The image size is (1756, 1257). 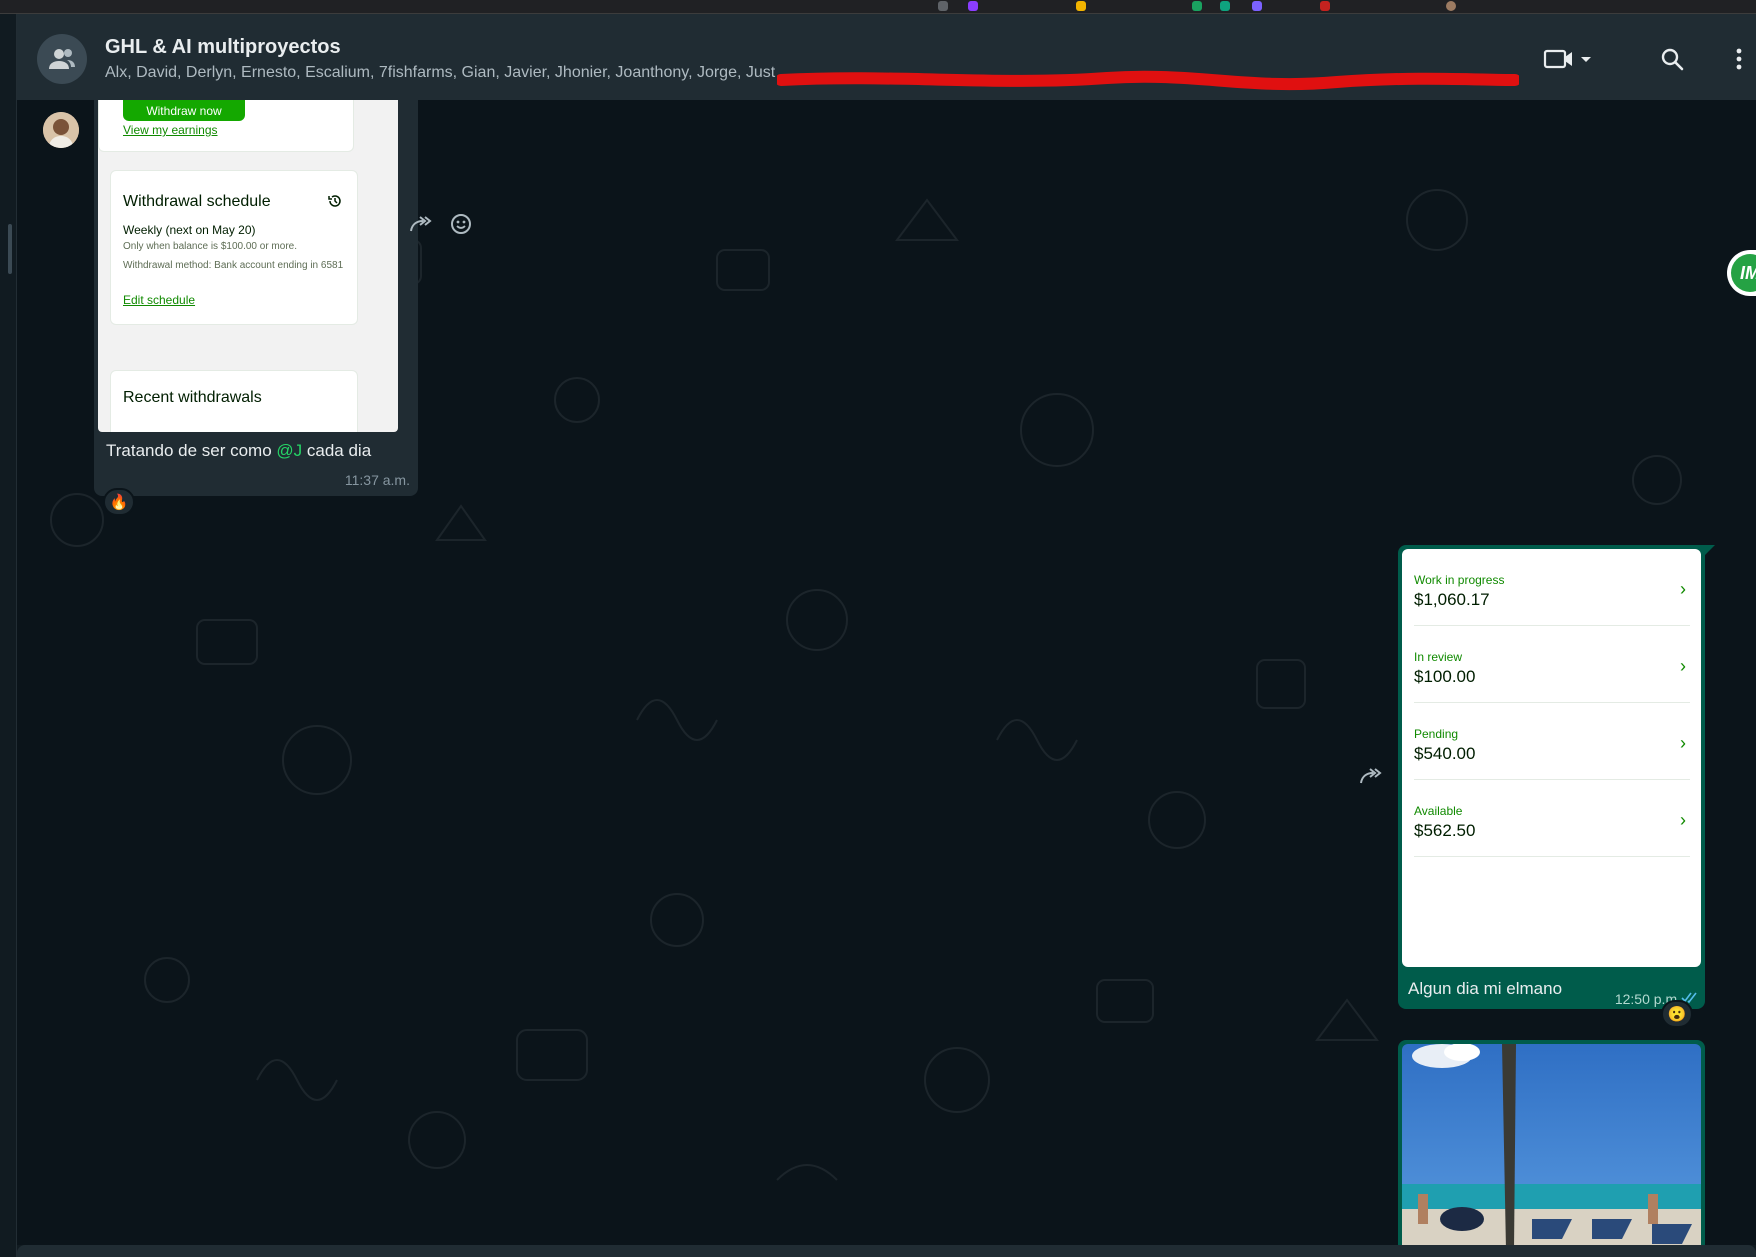 I want to click on group-icon, so click(x=62, y=59).